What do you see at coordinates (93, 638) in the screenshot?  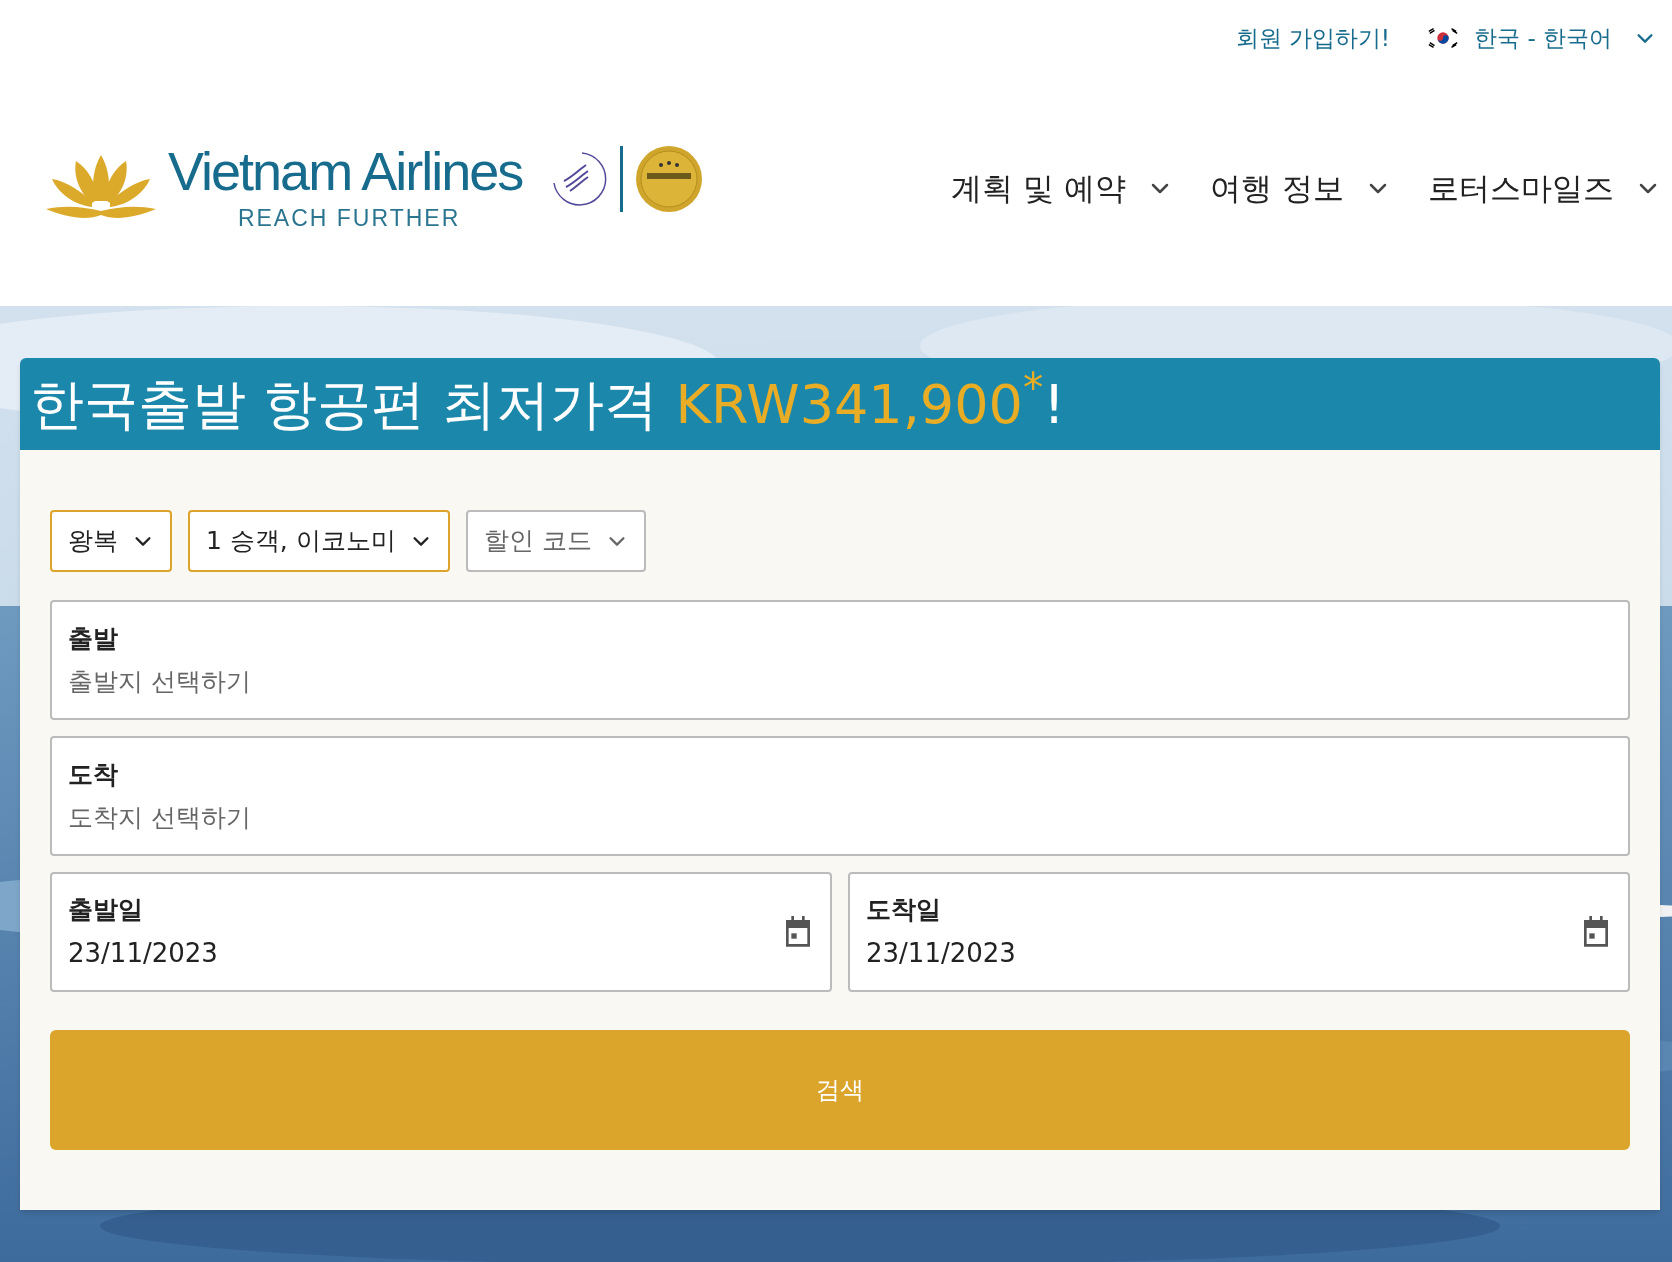 I see `field-label: 출발` at bounding box center [93, 638].